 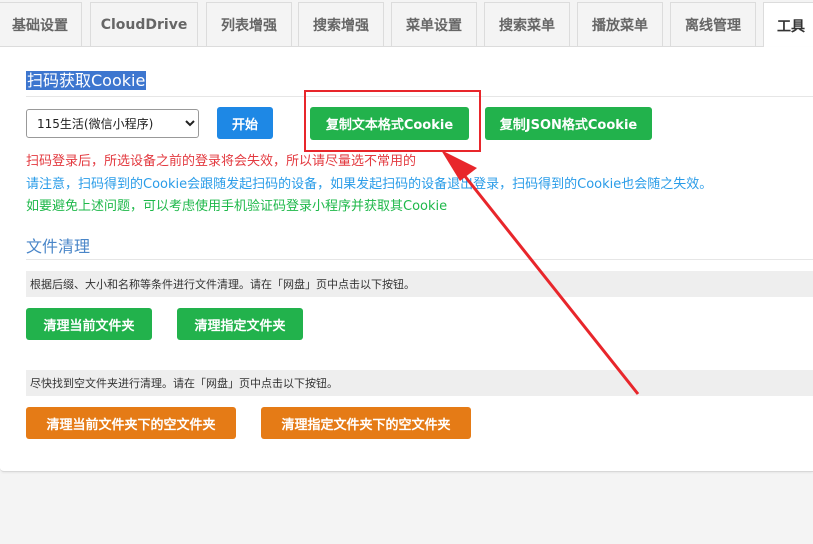 I want to click on tab-list-enhance: 列表增强, so click(x=249, y=24).